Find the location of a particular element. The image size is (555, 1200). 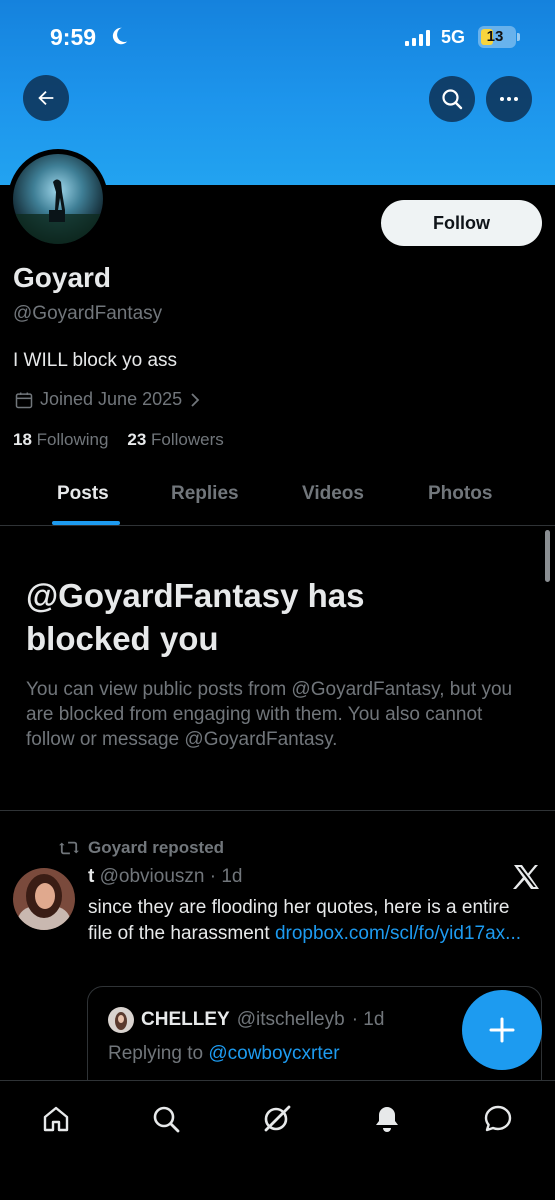

scrollbar is located at coordinates (547, 556).